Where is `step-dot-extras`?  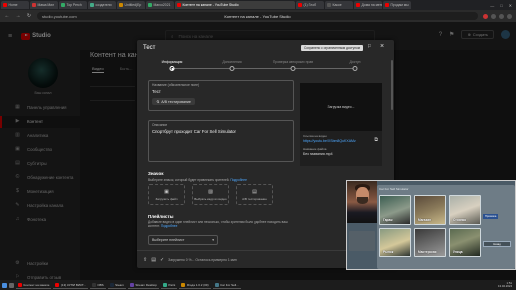 step-dot-extras is located at coordinates (232, 68).